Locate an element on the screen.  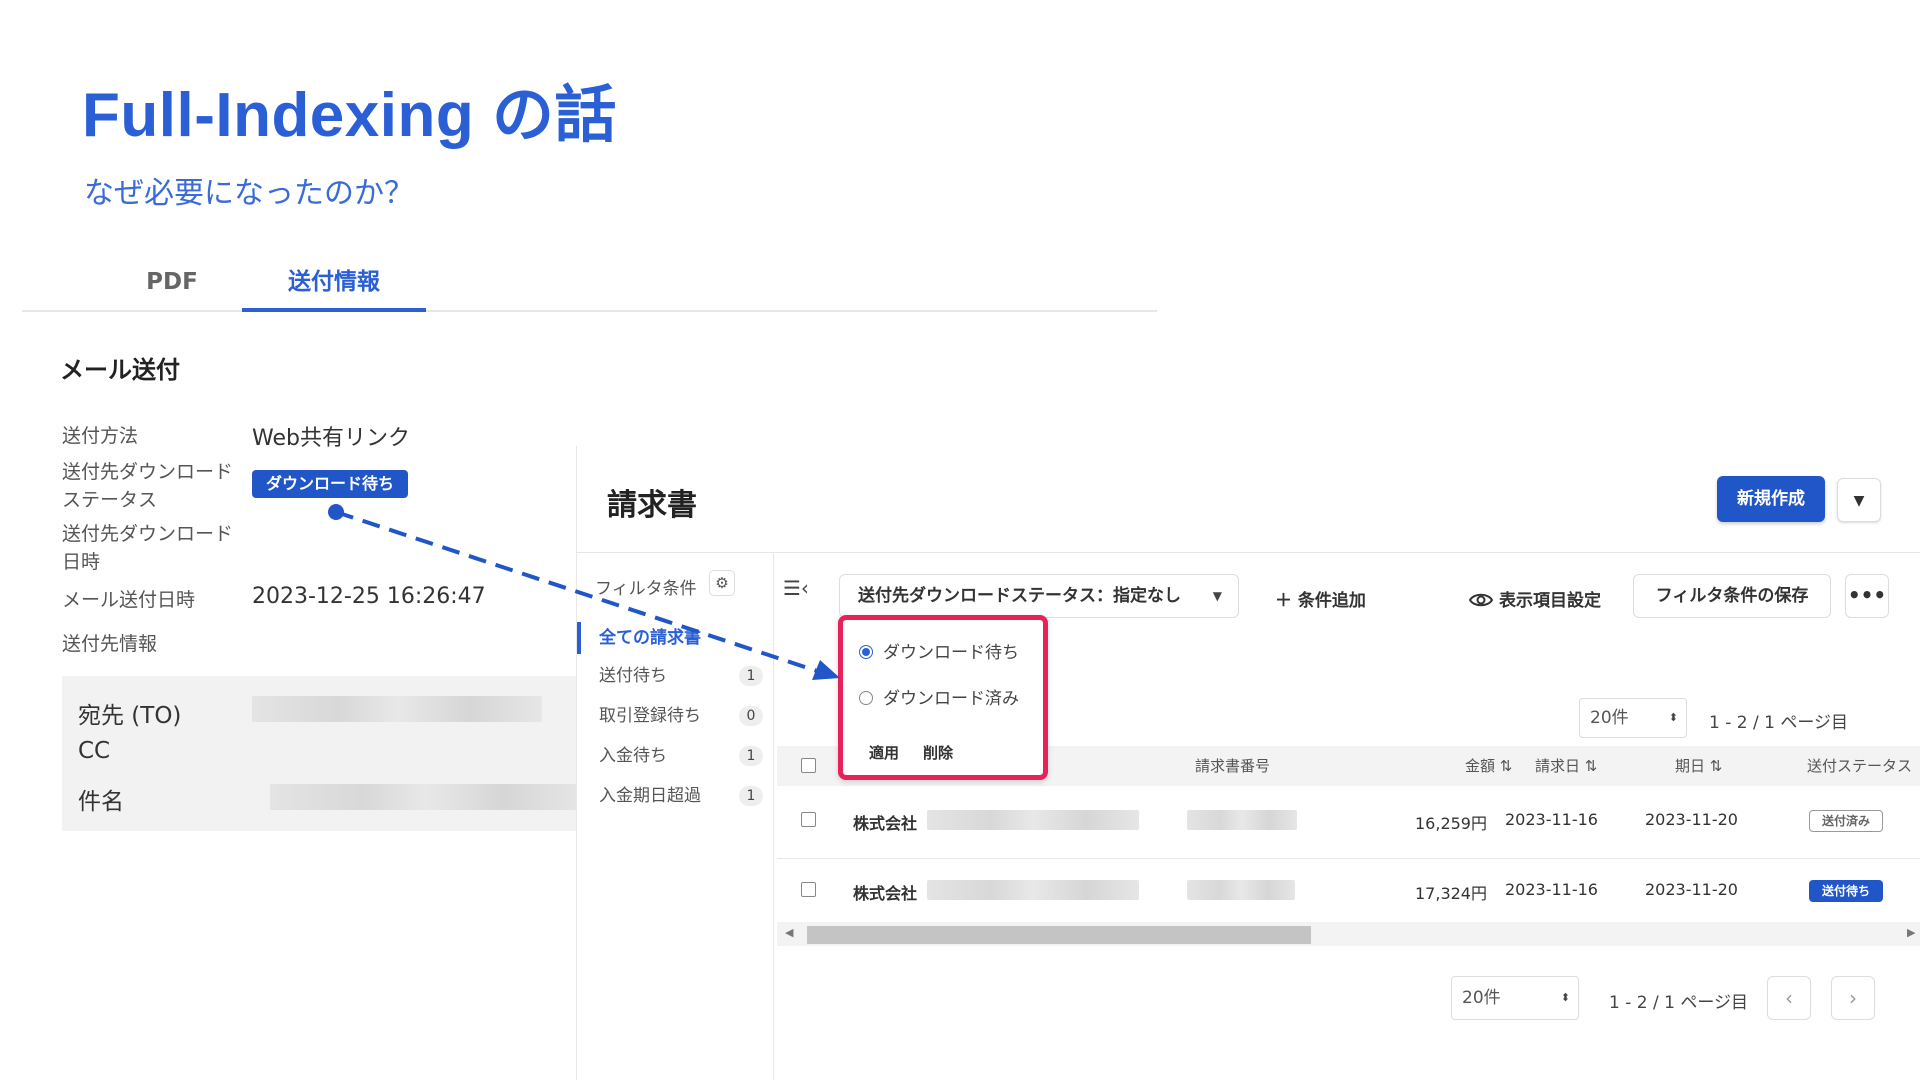
radio-selected-icon is located at coordinates (866, 652).